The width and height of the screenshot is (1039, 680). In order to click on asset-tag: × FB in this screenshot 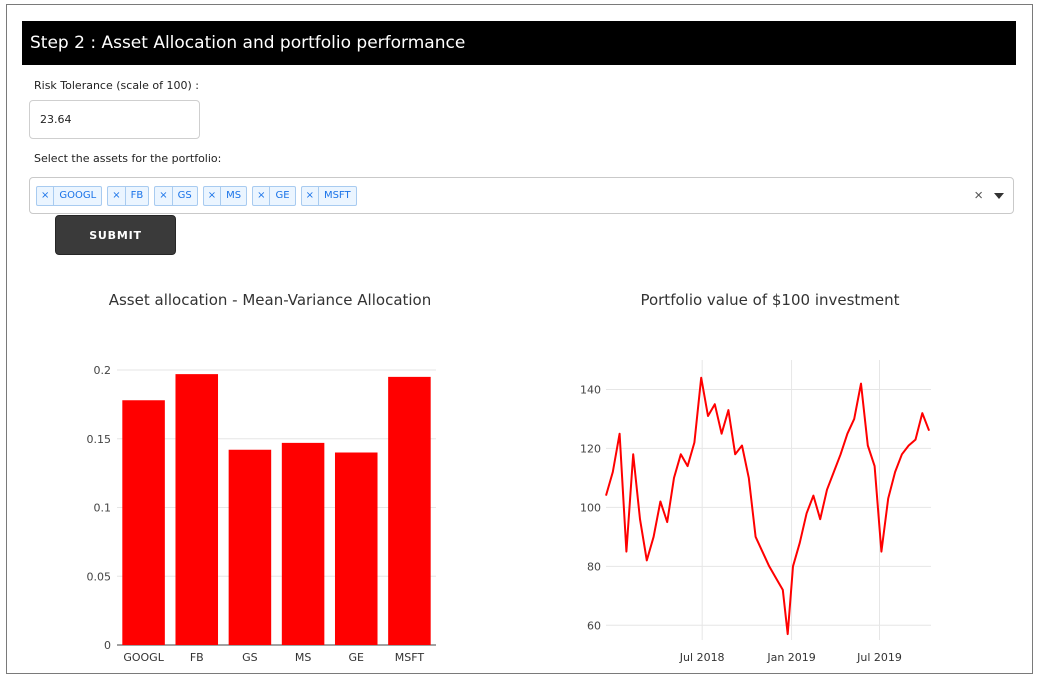, I will do `click(128, 196)`.